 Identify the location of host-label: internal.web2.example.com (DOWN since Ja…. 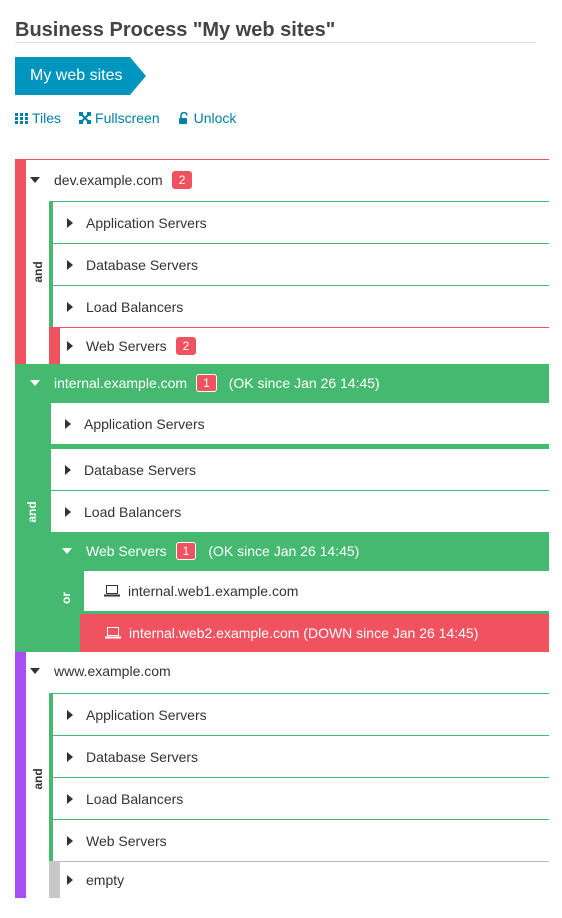
(304, 633).